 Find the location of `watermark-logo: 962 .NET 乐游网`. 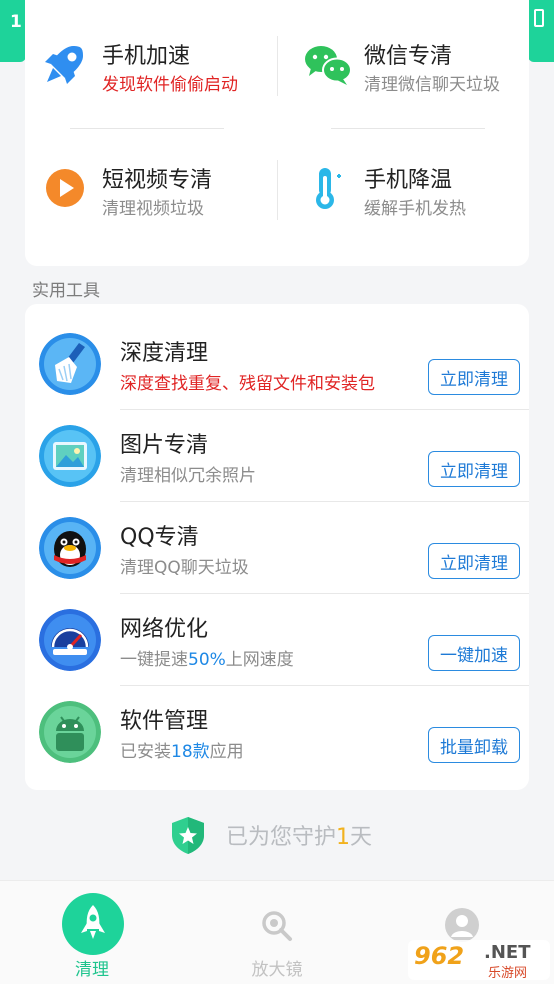

watermark-logo: 962 .NET 乐游网 is located at coordinates (479, 960).